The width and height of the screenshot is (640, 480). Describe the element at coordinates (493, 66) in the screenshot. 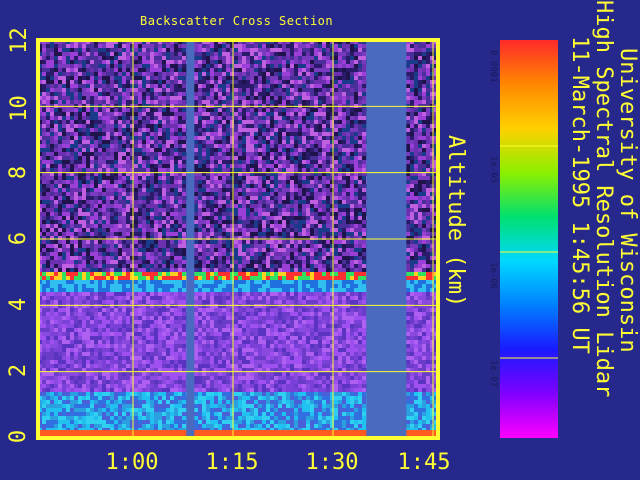

I see `colorbar-tick-1e-4: 0.0001` at that location.